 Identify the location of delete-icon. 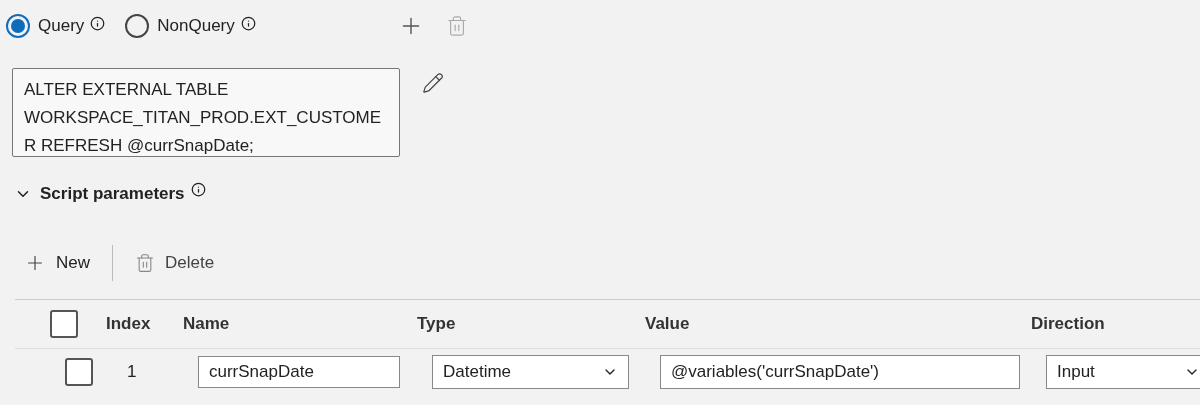
(145, 262).